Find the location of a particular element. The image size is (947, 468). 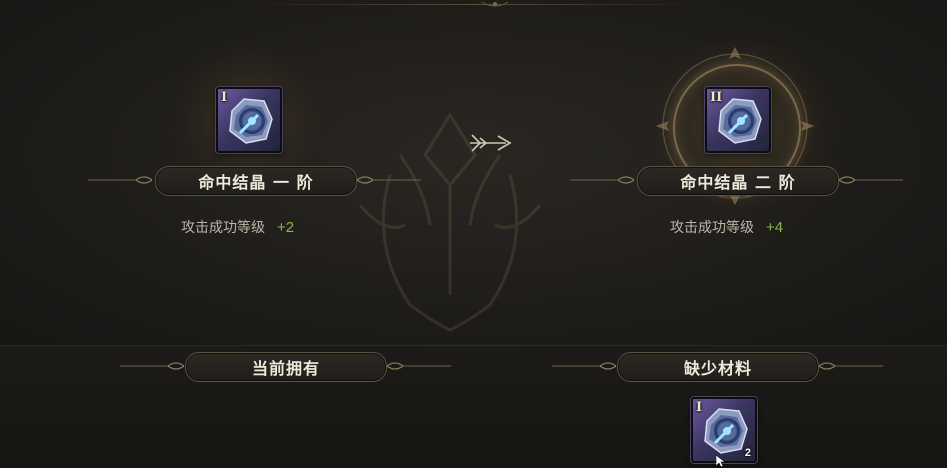

current-item-name-plate: 命中结晶 一 阶 is located at coordinates (256, 181).